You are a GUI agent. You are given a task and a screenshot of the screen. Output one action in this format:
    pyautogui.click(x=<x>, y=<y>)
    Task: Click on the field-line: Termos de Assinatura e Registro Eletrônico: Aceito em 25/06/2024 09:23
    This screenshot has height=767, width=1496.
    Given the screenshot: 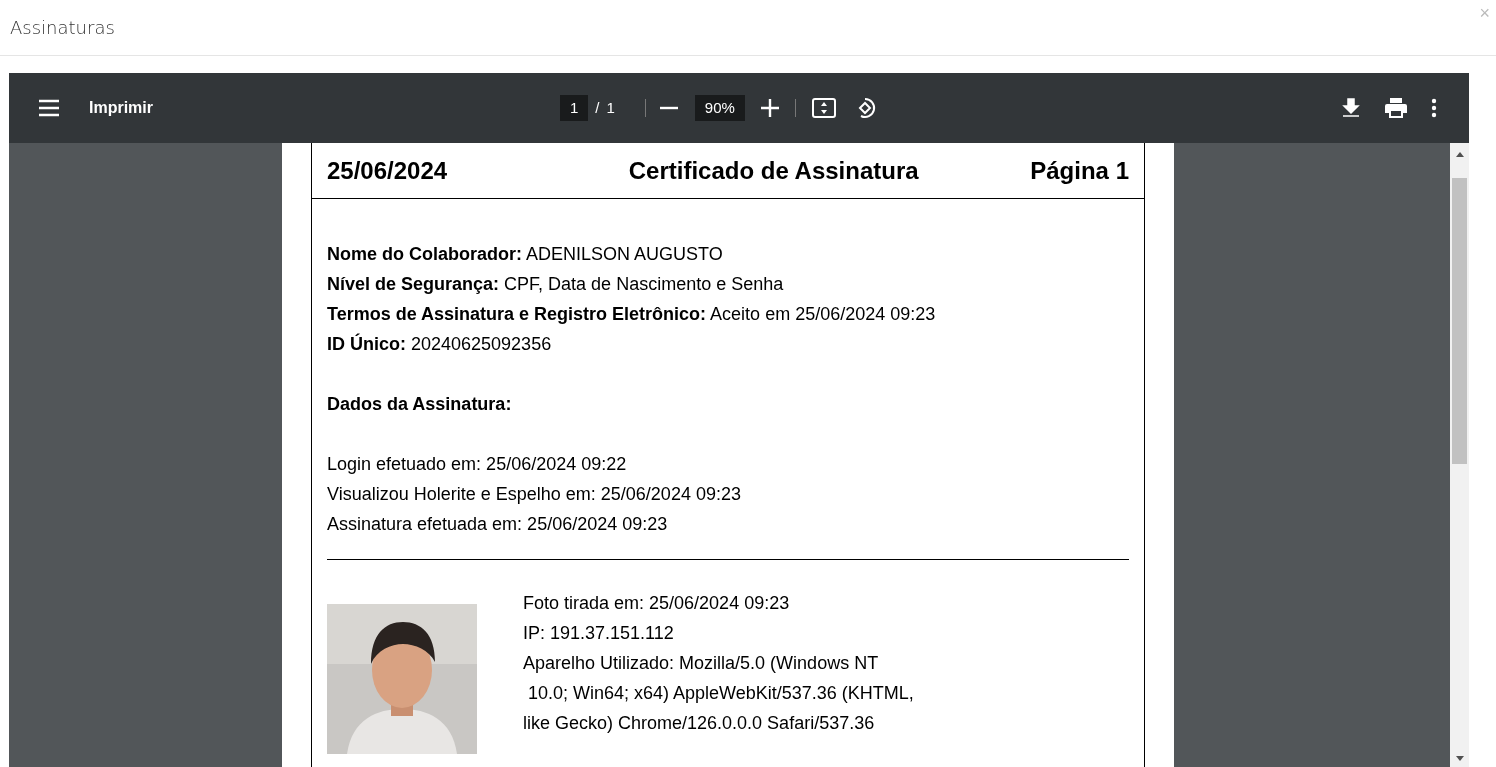 What is the action you would take?
    pyautogui.click(x=631, y=314)
    